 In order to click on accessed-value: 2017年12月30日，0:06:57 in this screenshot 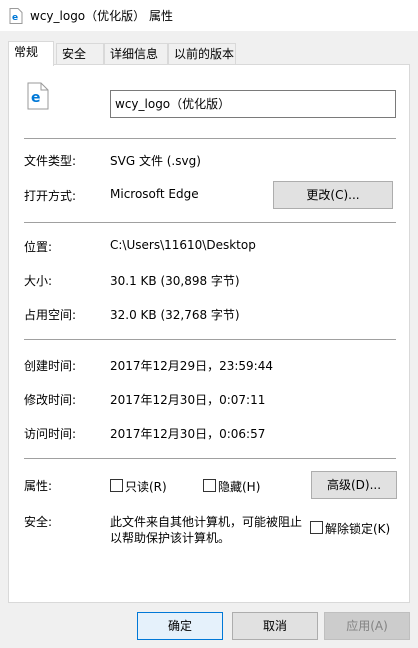, I will do `click(188, 434)`.